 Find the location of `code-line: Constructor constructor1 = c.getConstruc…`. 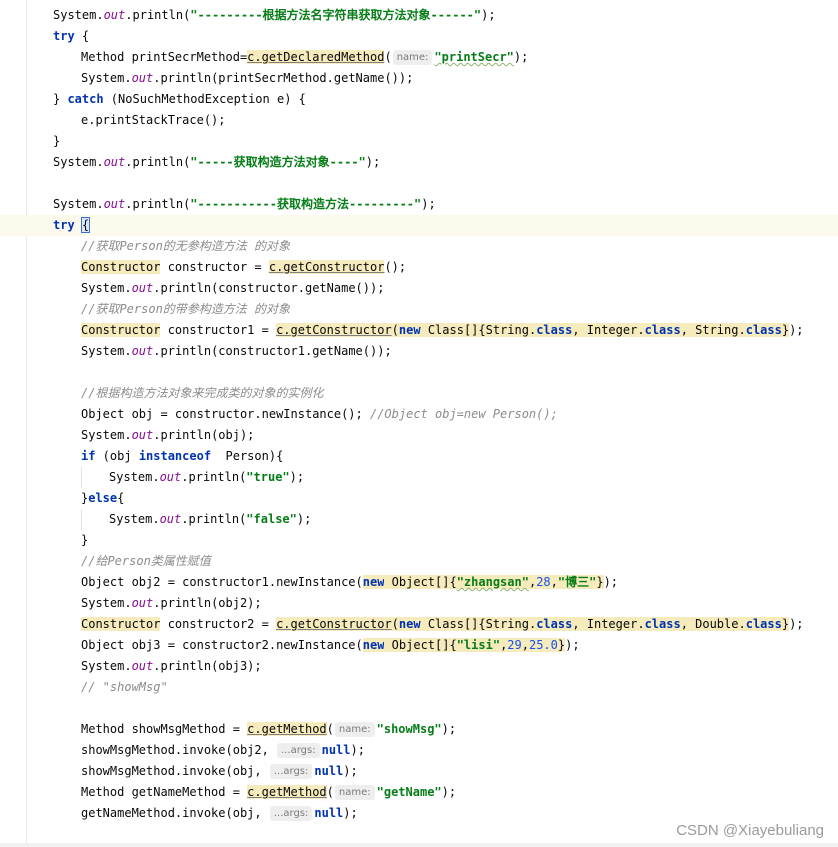

code-line: Constructor constructor1 = c.getConstruc… is located at coordinates (419, 330).